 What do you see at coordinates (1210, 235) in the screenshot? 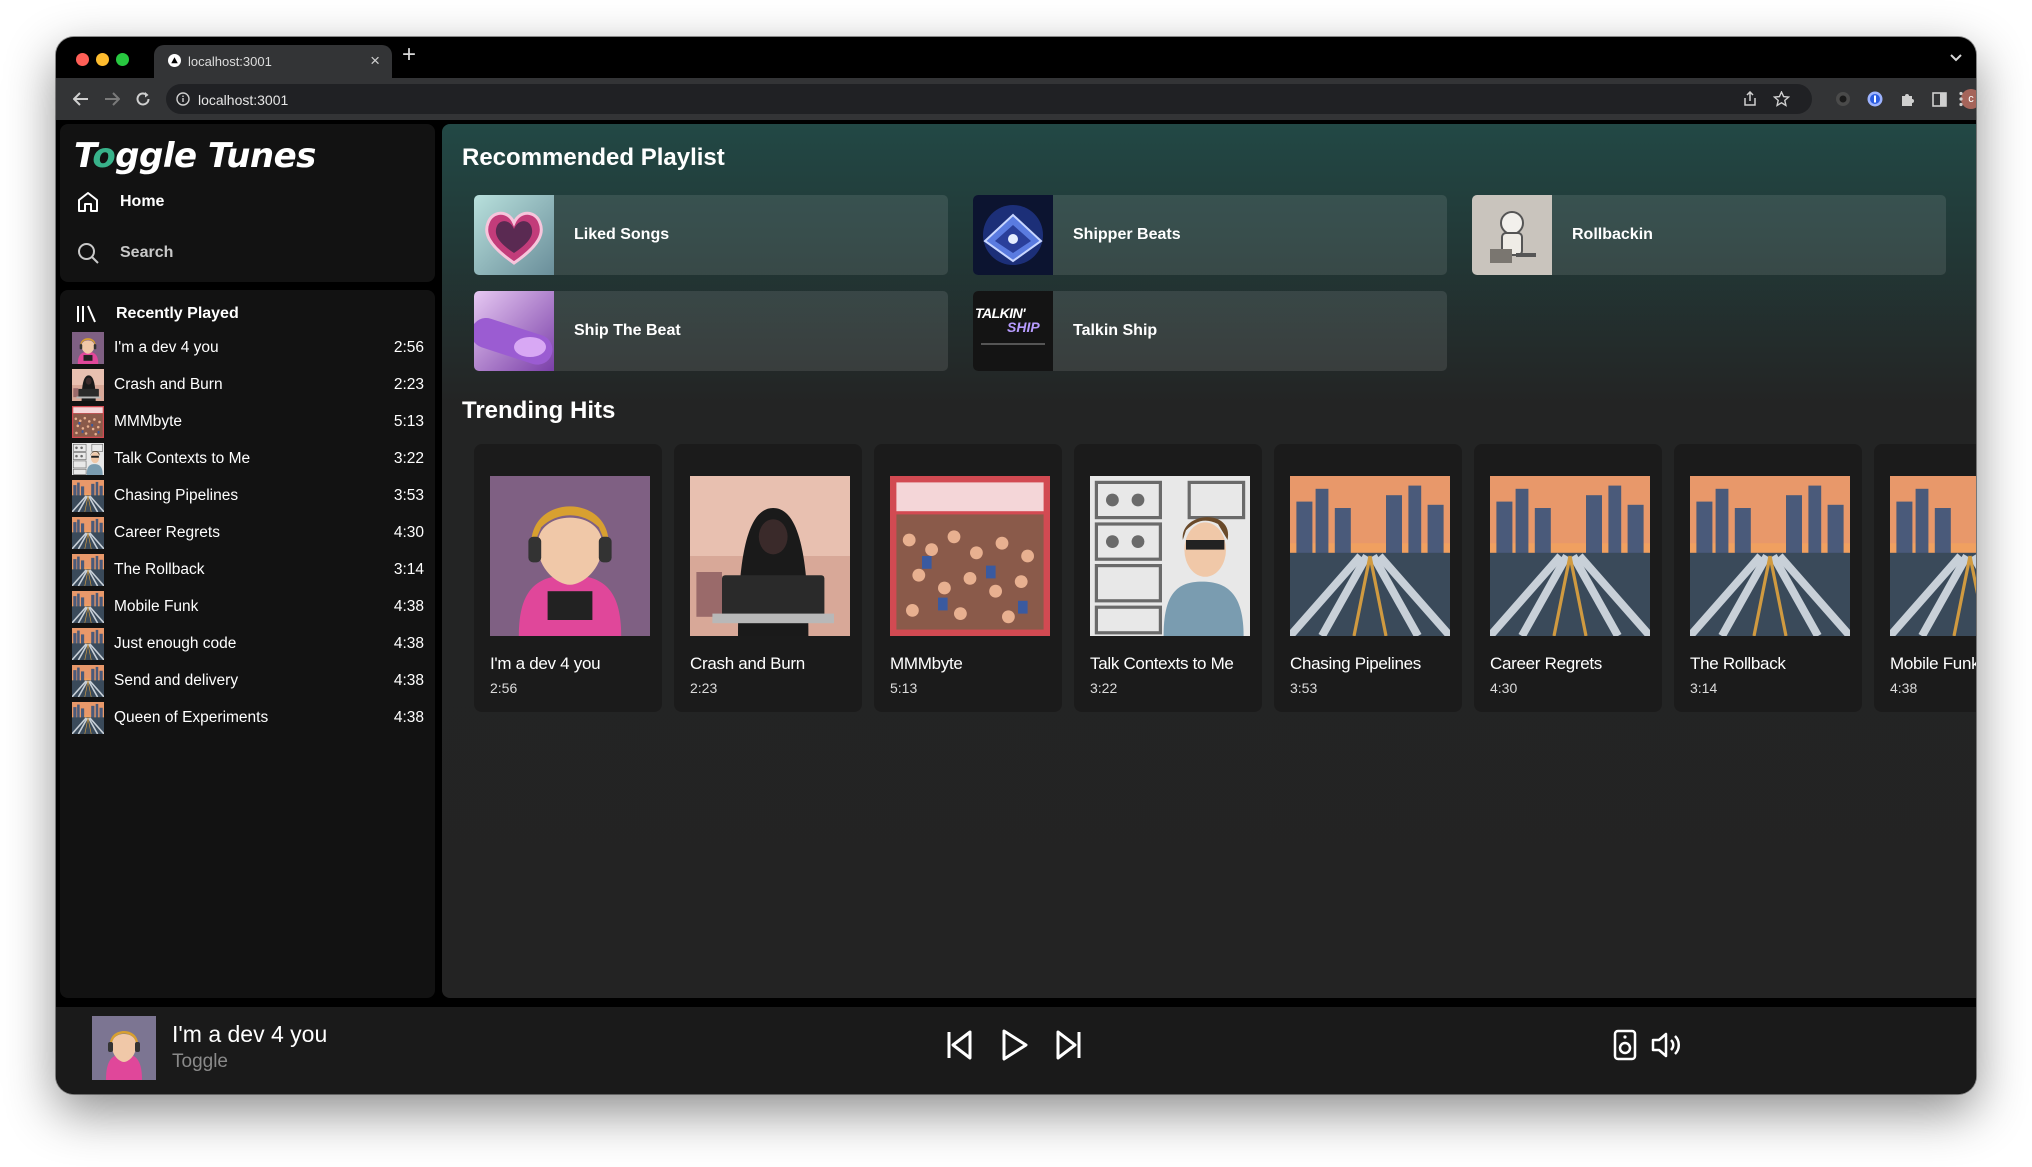
I see `playlist-card-shipper-beats: Shipper Beats` at bounding box center [1210, 235].